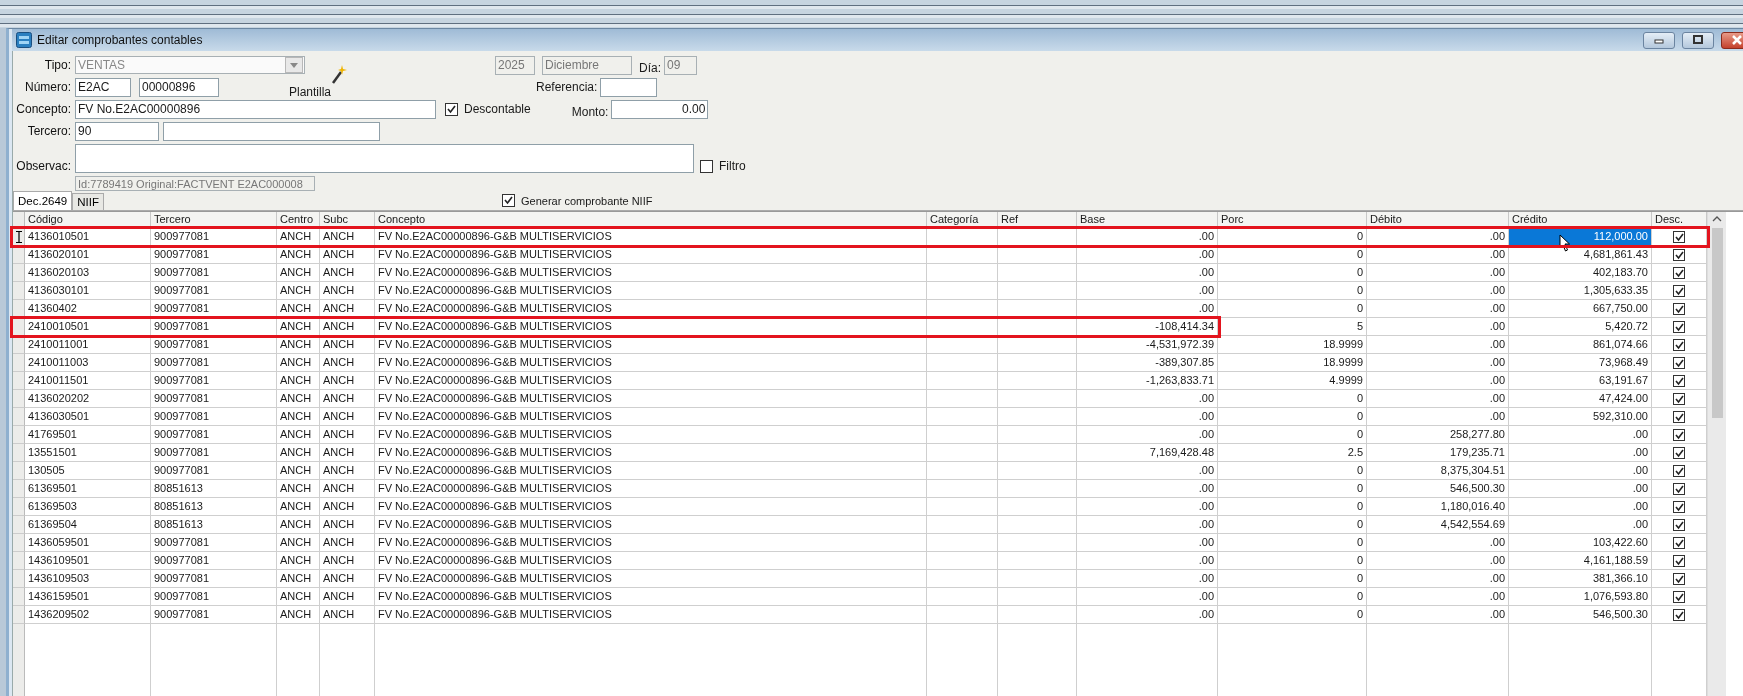 This screenshot has width=1743, height=696. Describe the element at coordinates (179, 87) in the screenshot. I see `number-field: 00000896` at that location.